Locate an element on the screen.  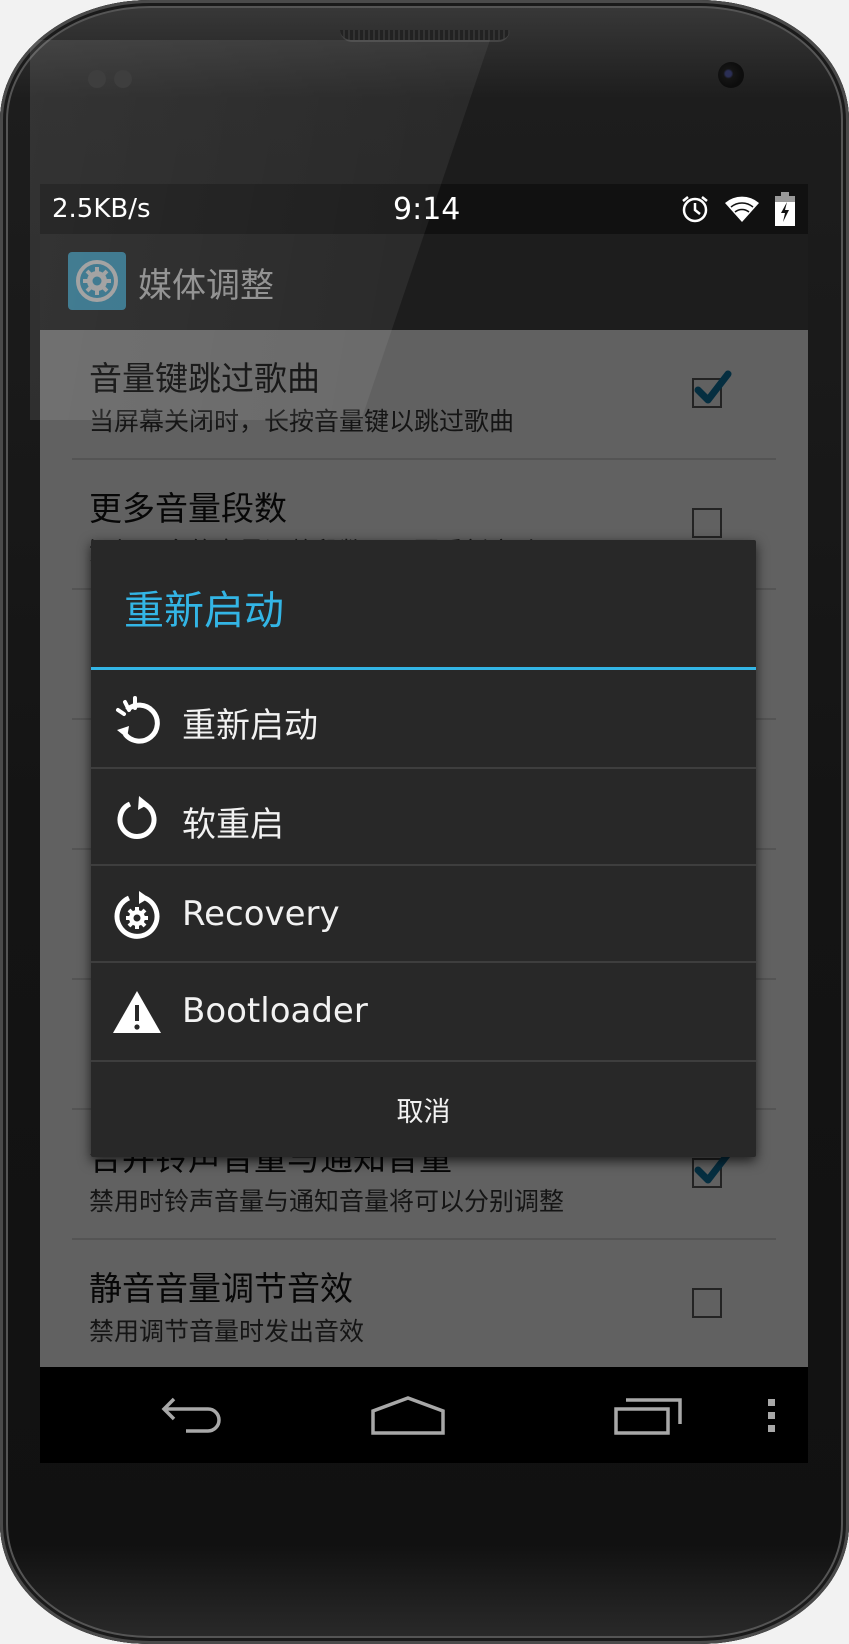
option-reboot: 重新启动 is located at coordinates (423, 718).